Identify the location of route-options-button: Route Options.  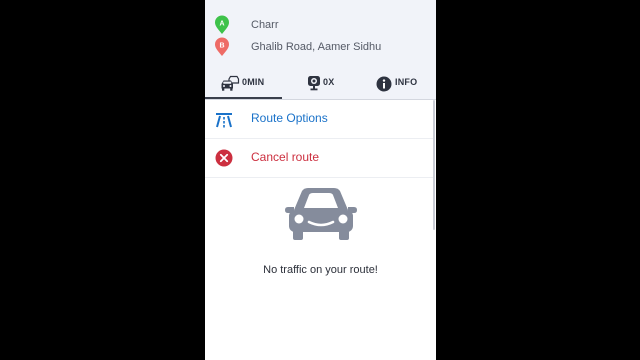
(319, 119).